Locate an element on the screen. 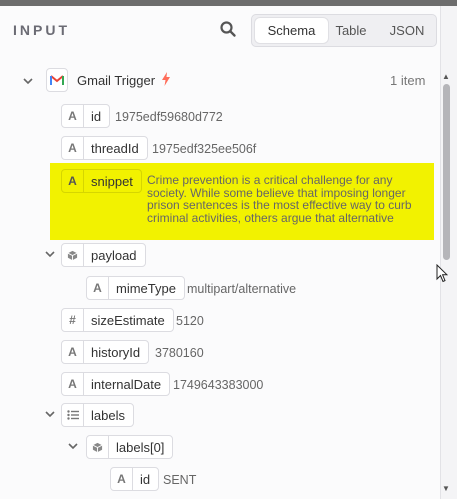  field-threadId: A threadId is located at coordinates (104, 148).